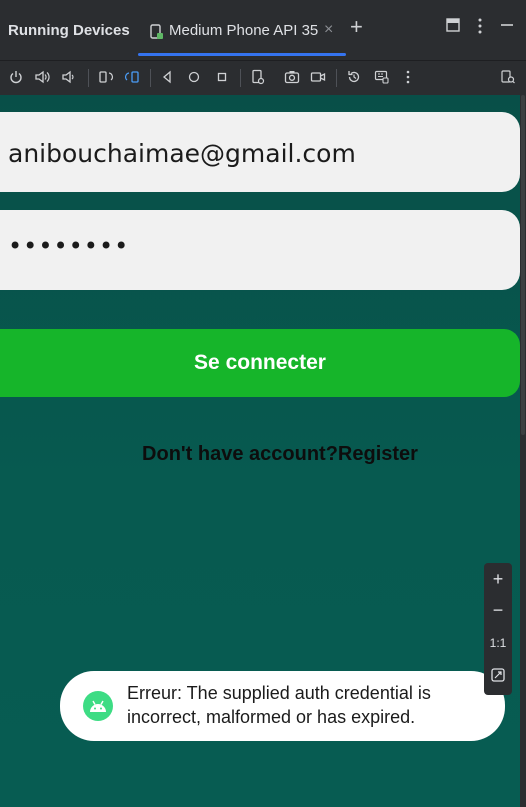 This screenshot has height=807, width=526. I want to click on screen-record-icon, so click(318, 77).